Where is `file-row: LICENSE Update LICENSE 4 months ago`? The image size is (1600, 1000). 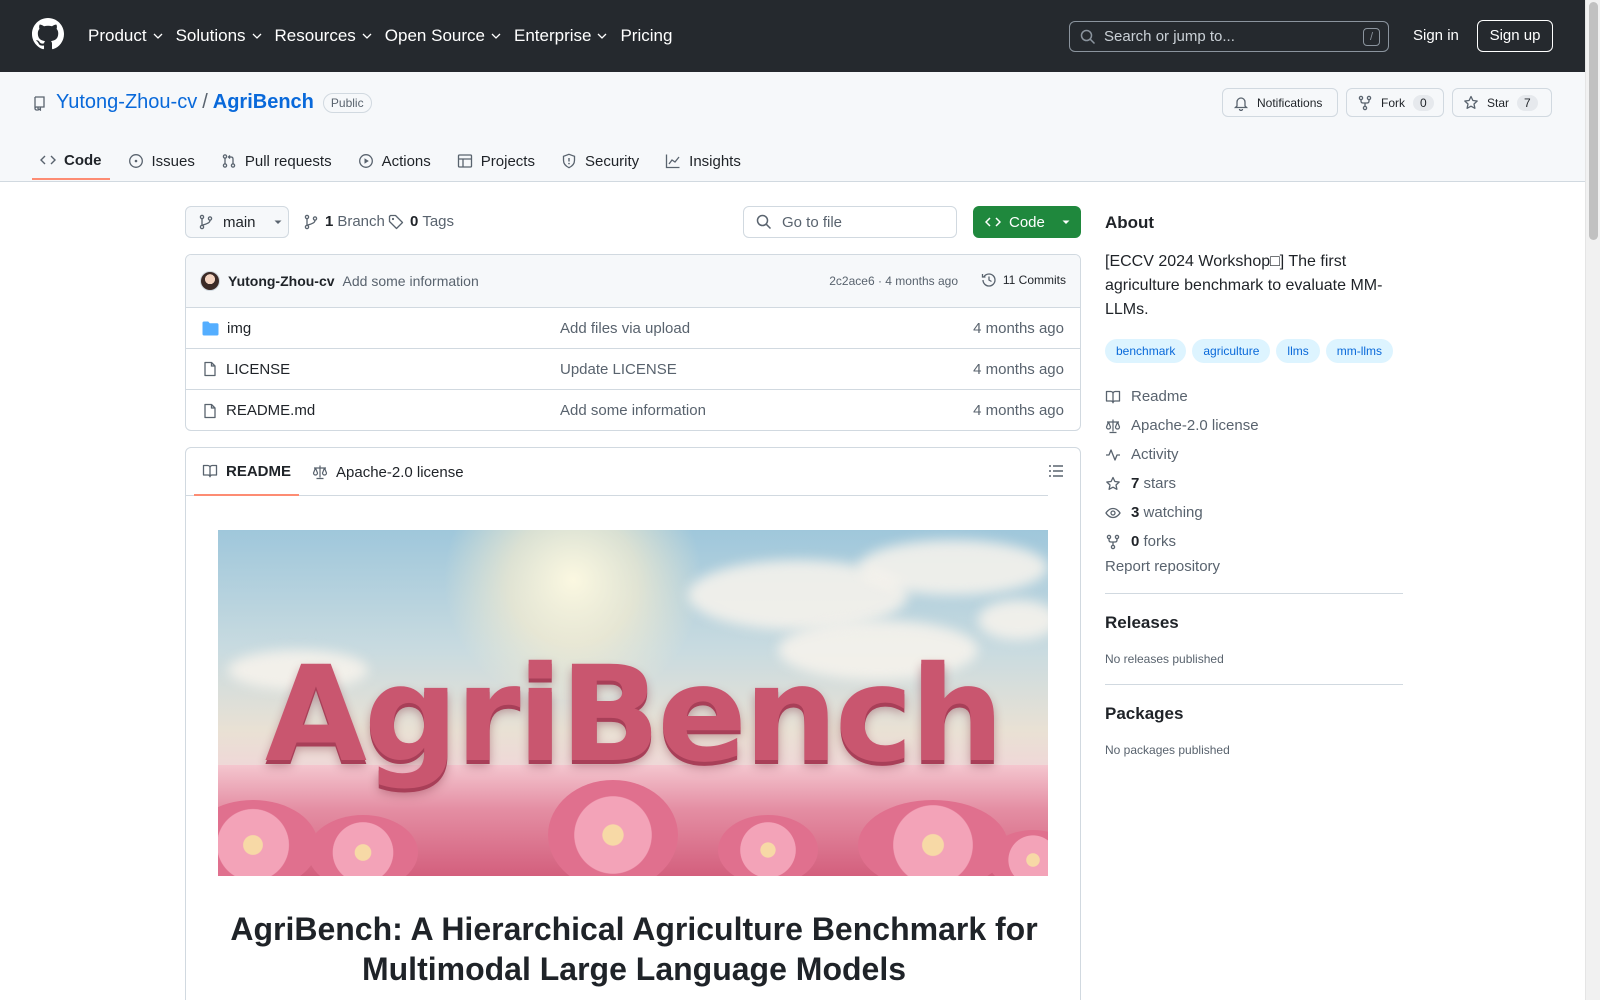
file-row: LICENSE Update LICENSE 4 months ago is located at coordinates (633, 369).